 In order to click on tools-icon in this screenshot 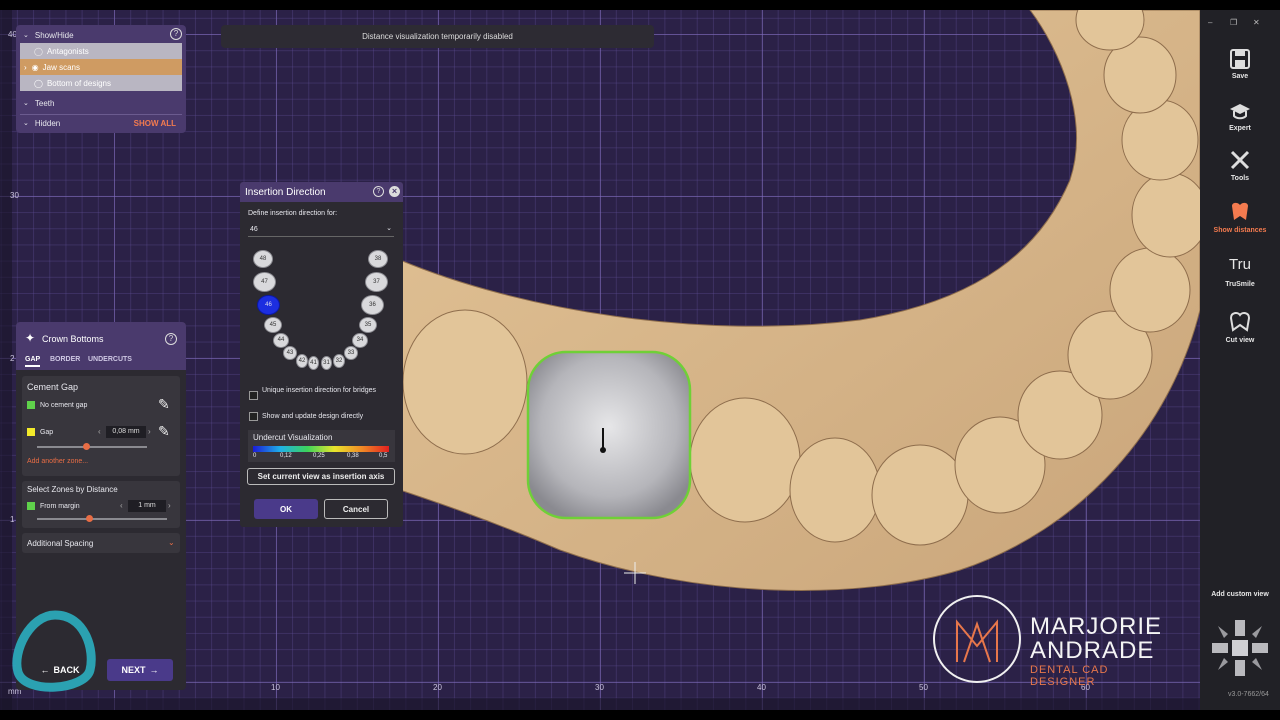, I will do `click(1240, 160)`.